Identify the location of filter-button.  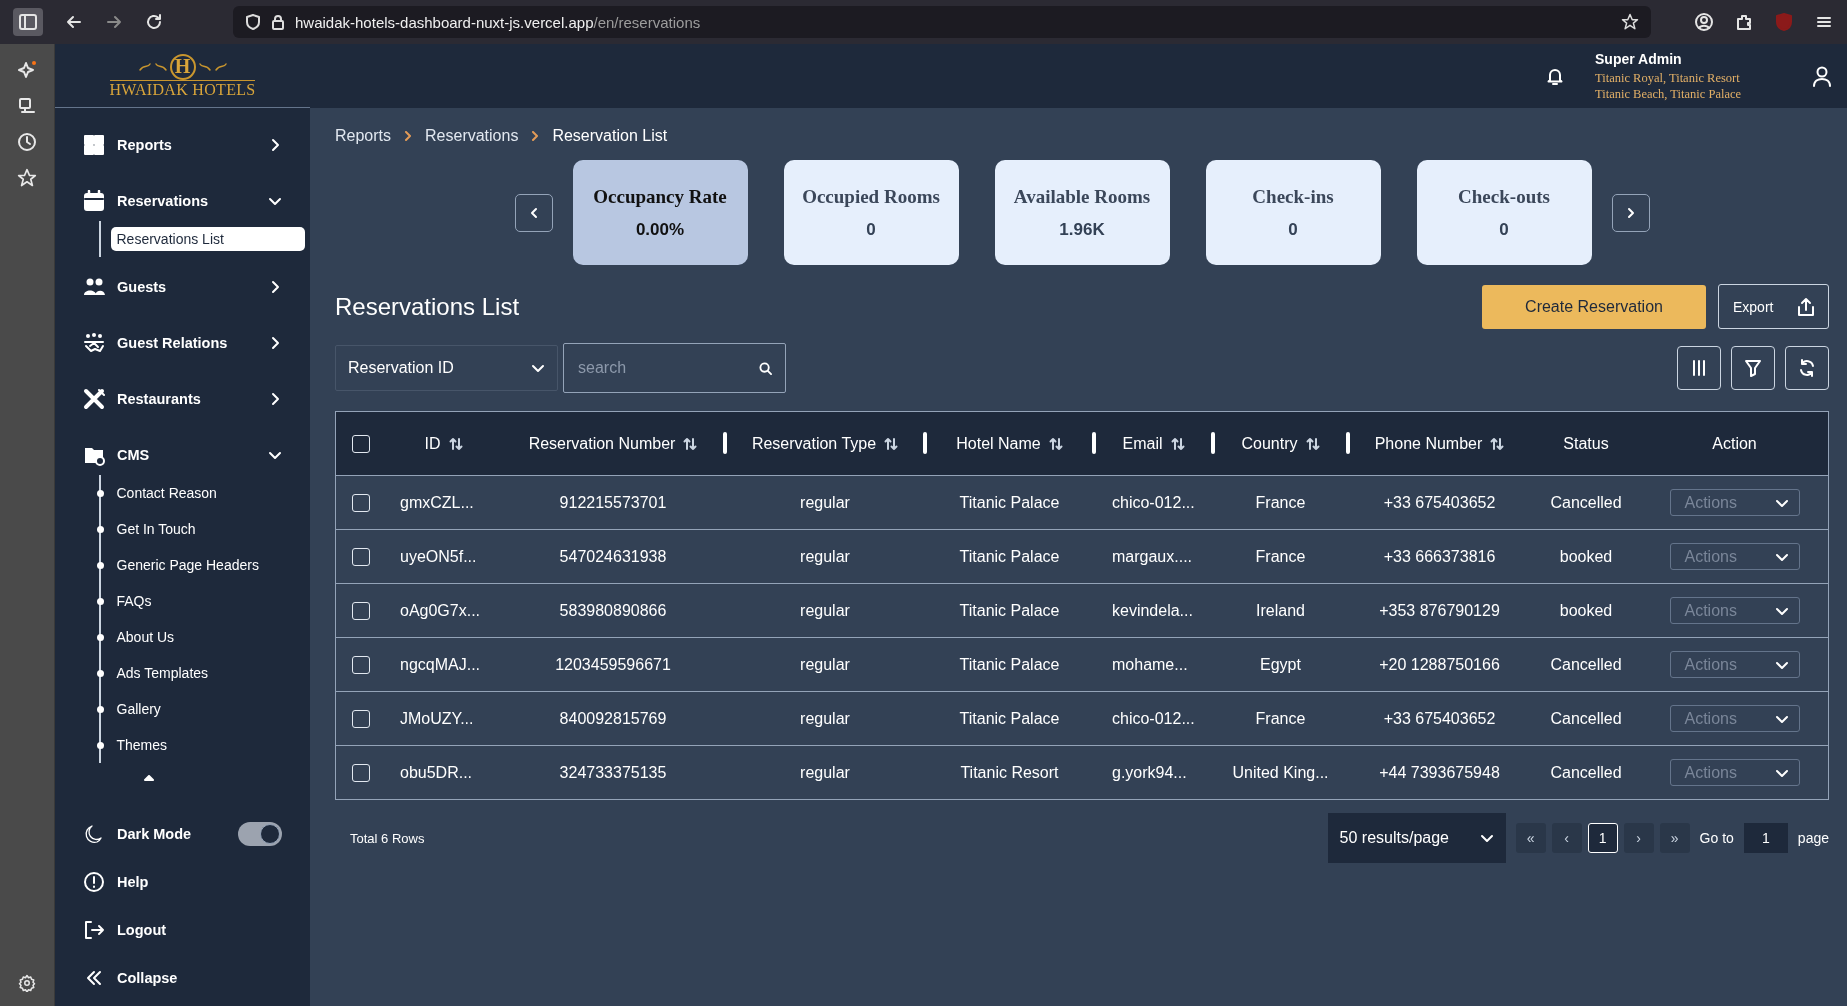
(1753, 368).